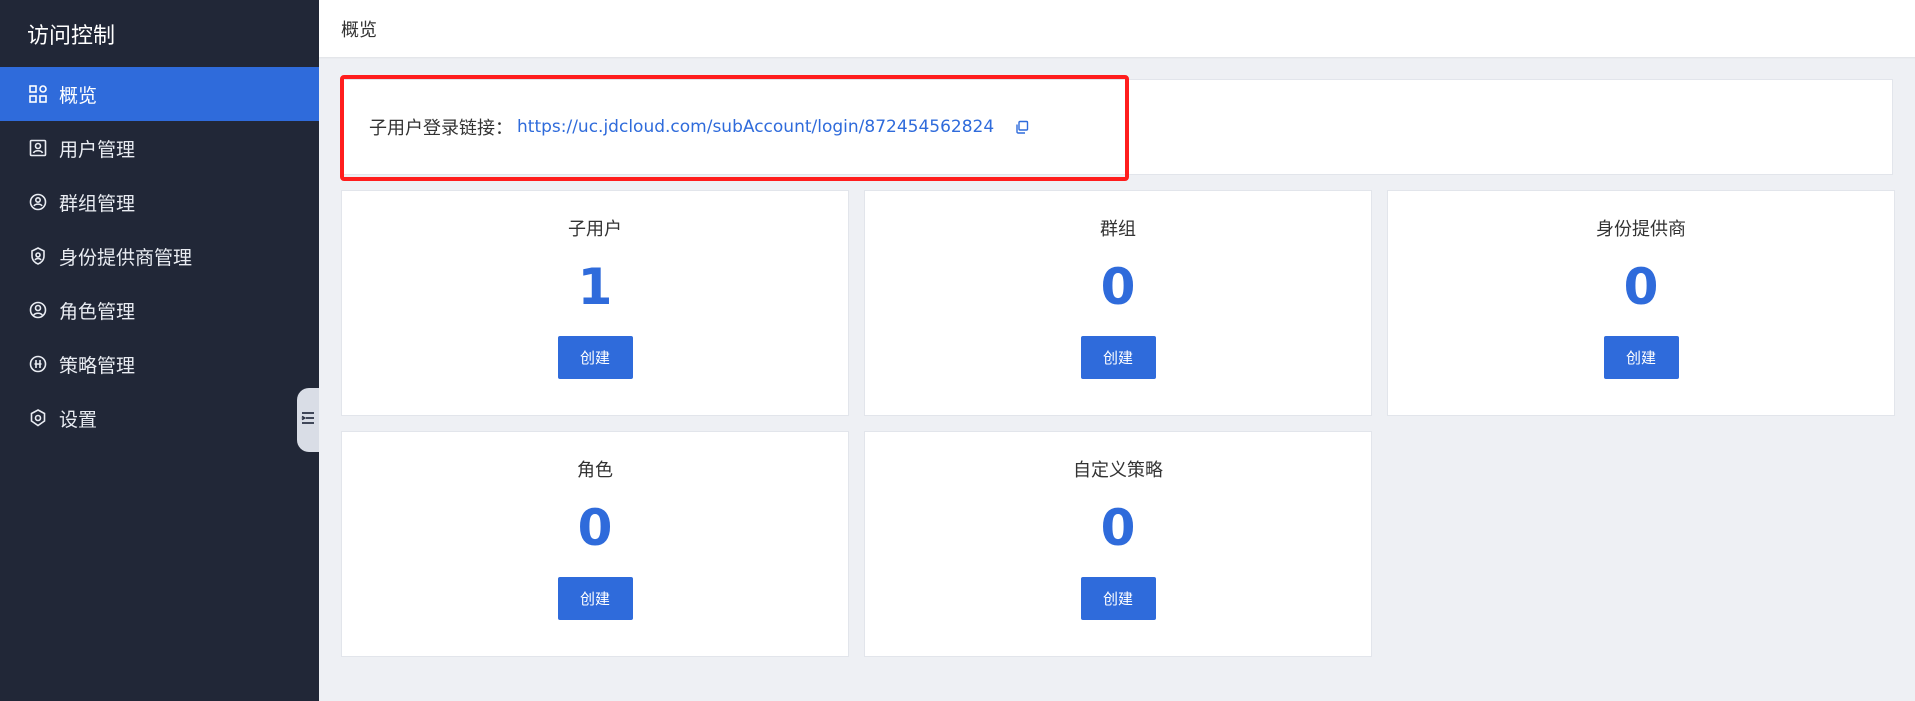  What do you see at coordinates (78, 419) in the screenshot?
I see `sidebar-item-label: 设置` at bounding box center [78, 419].